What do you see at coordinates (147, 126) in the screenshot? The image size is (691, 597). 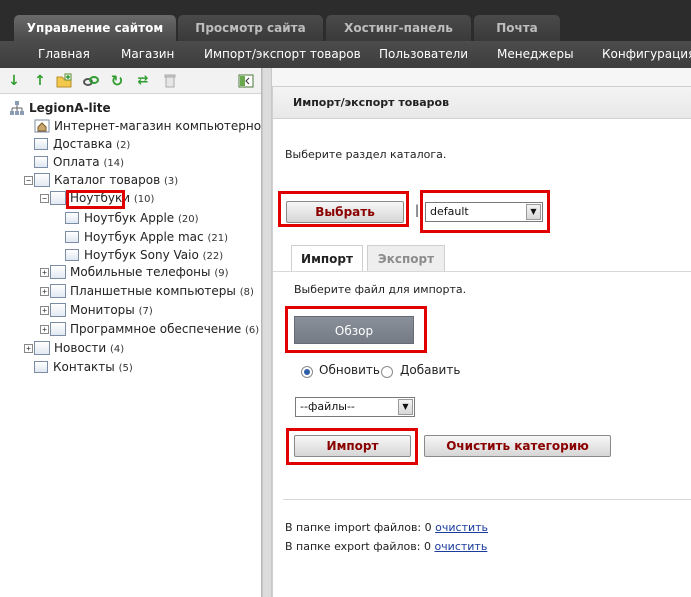 I see `tree-item-shop-page: Интернет-магазин компьютерной те` at bounding box center [147, 126].